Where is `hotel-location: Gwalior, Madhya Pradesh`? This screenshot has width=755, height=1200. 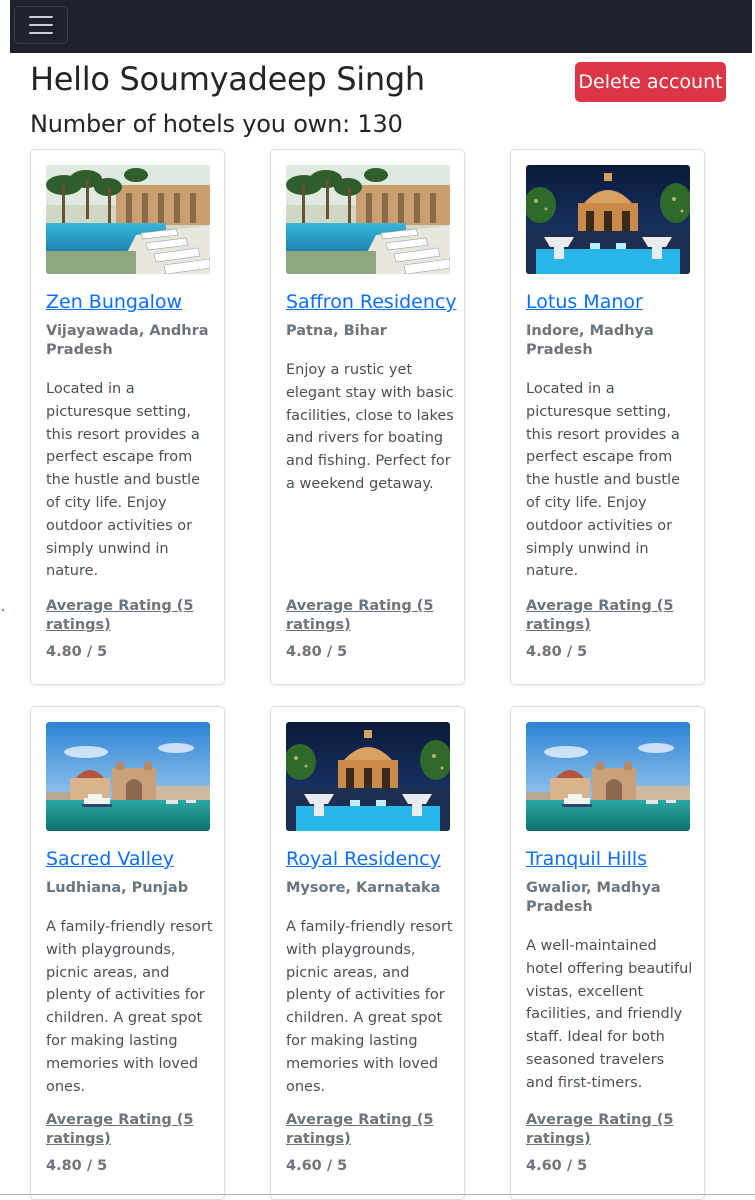
hotel-location: Gwalior, Madhya Pradesh is located at coordinates (593, 897).